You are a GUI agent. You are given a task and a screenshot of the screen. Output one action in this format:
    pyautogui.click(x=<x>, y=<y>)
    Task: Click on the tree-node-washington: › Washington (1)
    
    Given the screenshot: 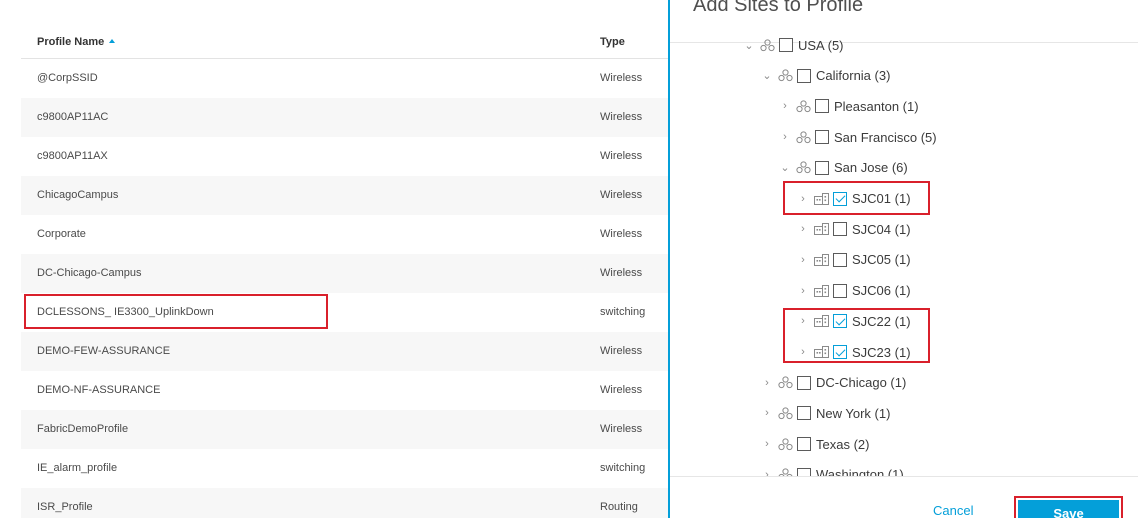 What is the action you would take?
    pyautogui.click(x=833, y=468)
    